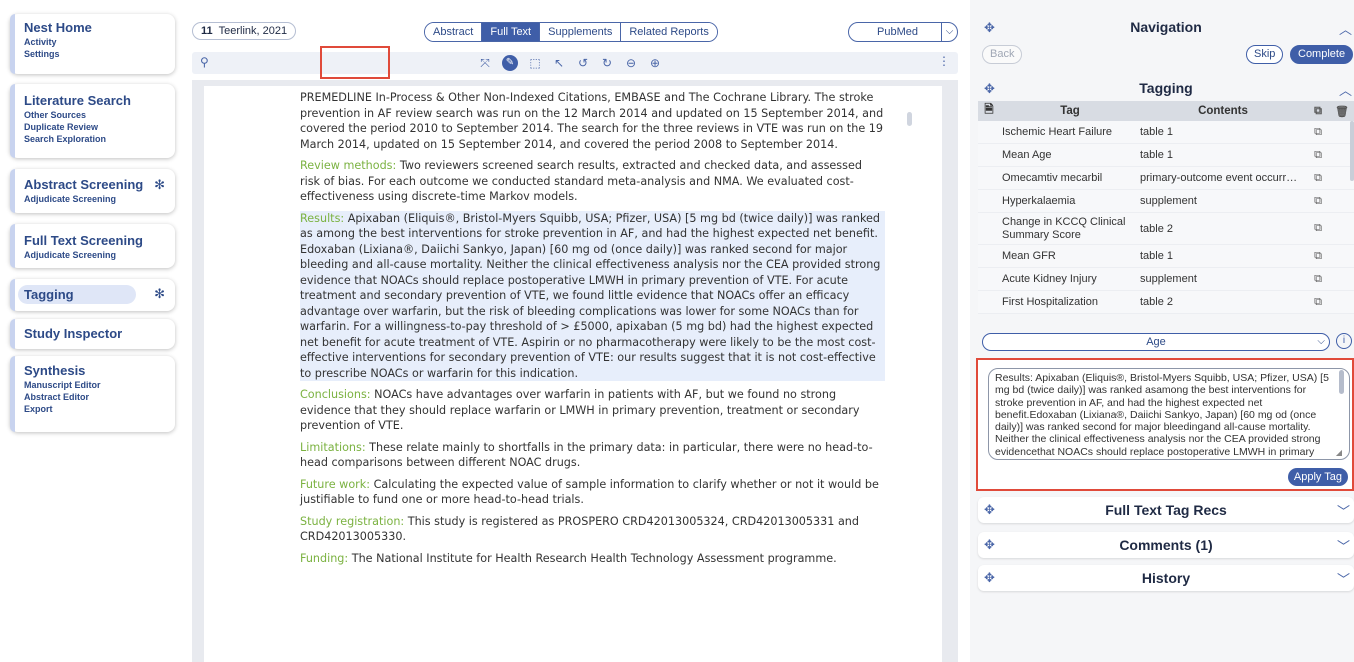 This screenshot has width=1354, height=662. Describe the element at coordinates (95, 240) in the screenshot. I see `nav-full-text-screening: Full Text Screening` at that location.